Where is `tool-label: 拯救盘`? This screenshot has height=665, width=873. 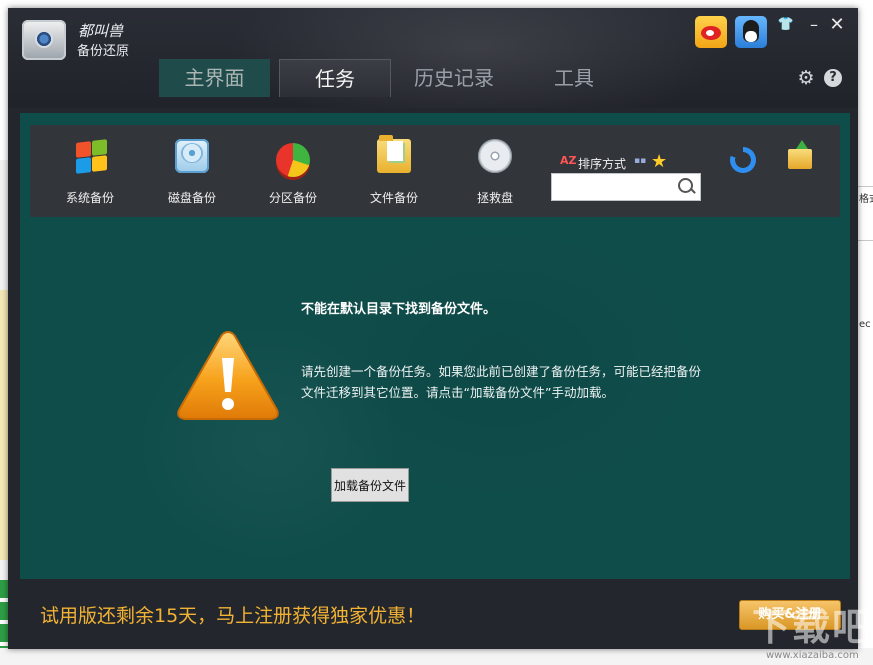 tool-label: 拯救盘 is located at coordinates (494, 198).